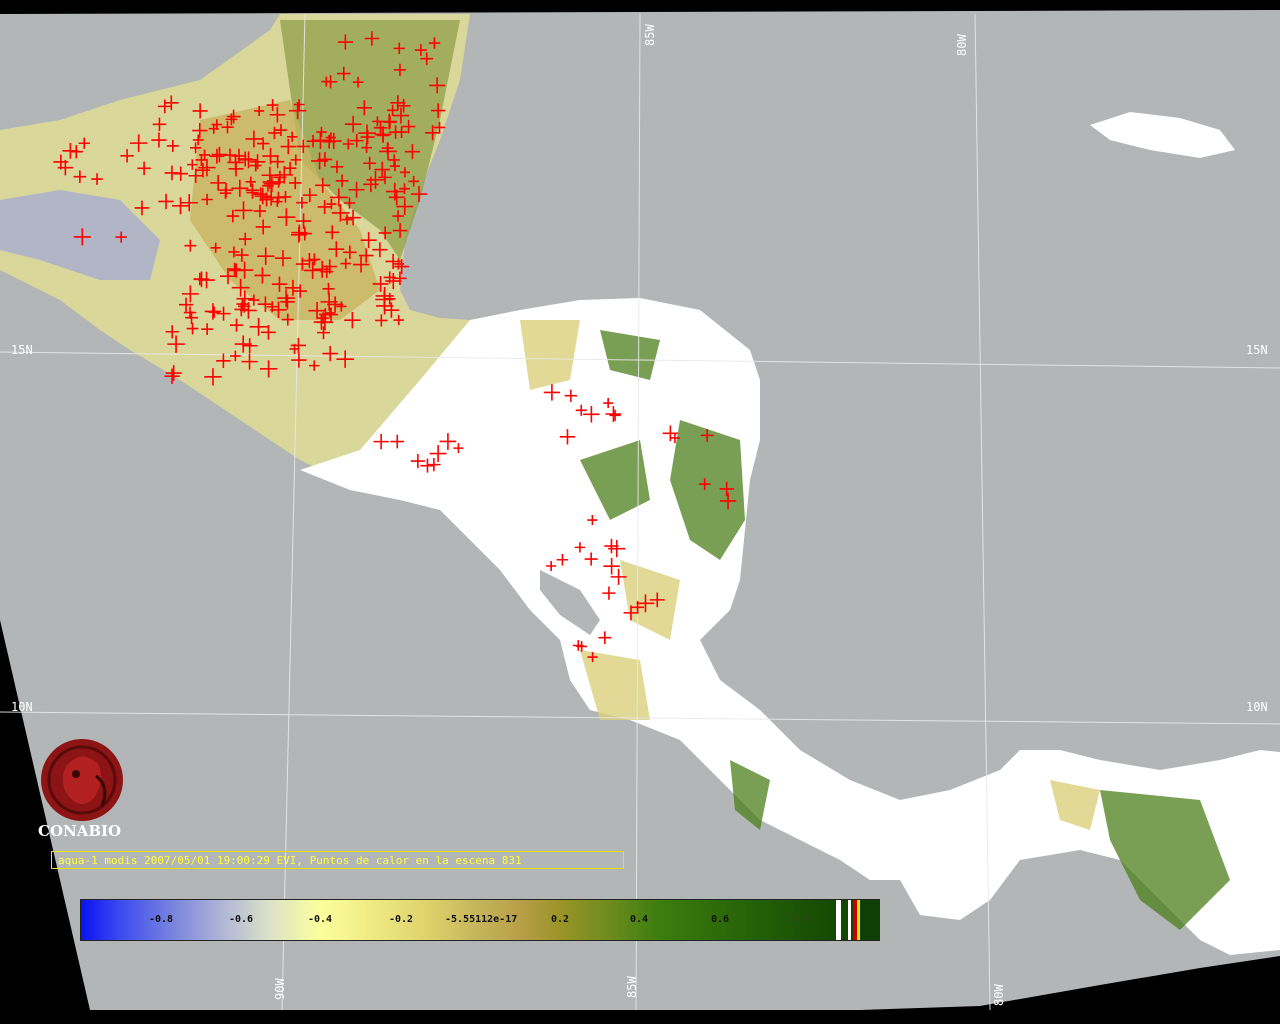 The height and width of the screenshot is (1024, 1280). I want to click on lon-label-90w-bottom: 90W, so click(280, 989).